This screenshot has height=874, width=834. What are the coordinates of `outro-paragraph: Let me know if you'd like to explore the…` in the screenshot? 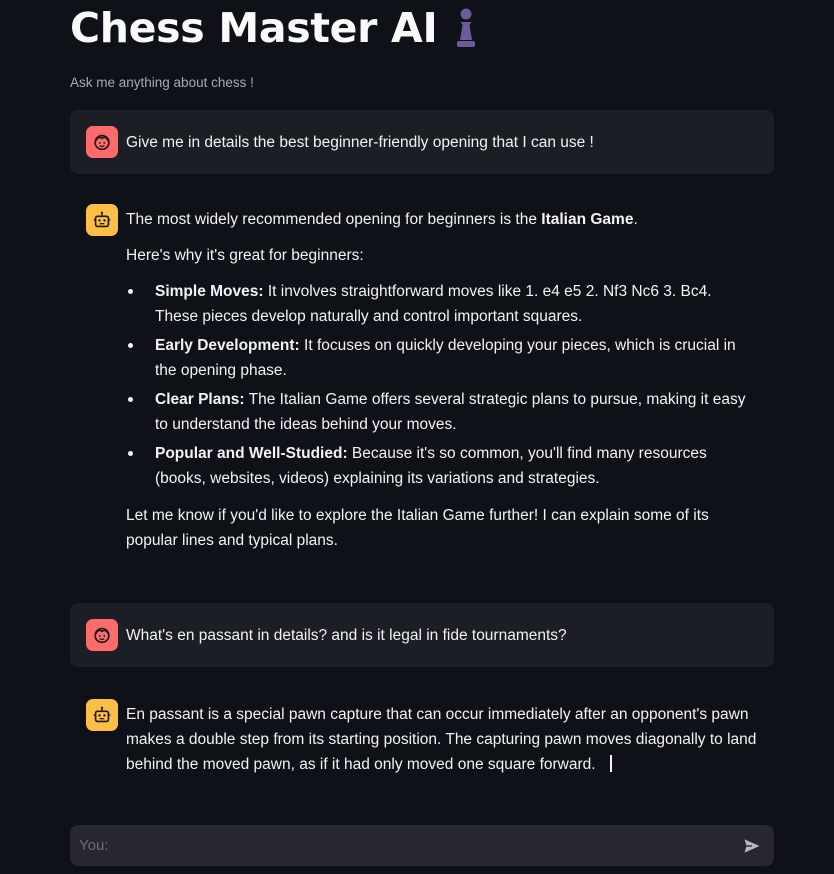 It's located at (417, 528).